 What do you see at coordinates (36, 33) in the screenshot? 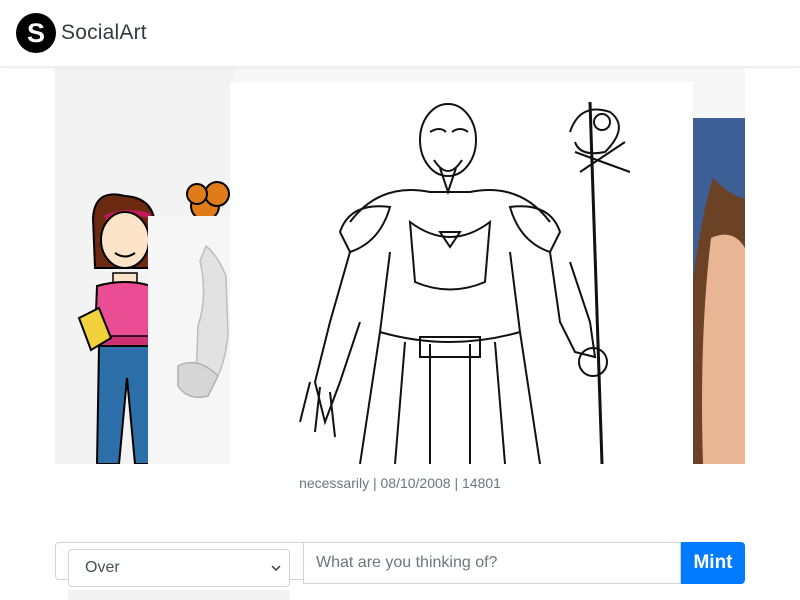
I see `logo-icon: S` at bounding box center [36, 33].